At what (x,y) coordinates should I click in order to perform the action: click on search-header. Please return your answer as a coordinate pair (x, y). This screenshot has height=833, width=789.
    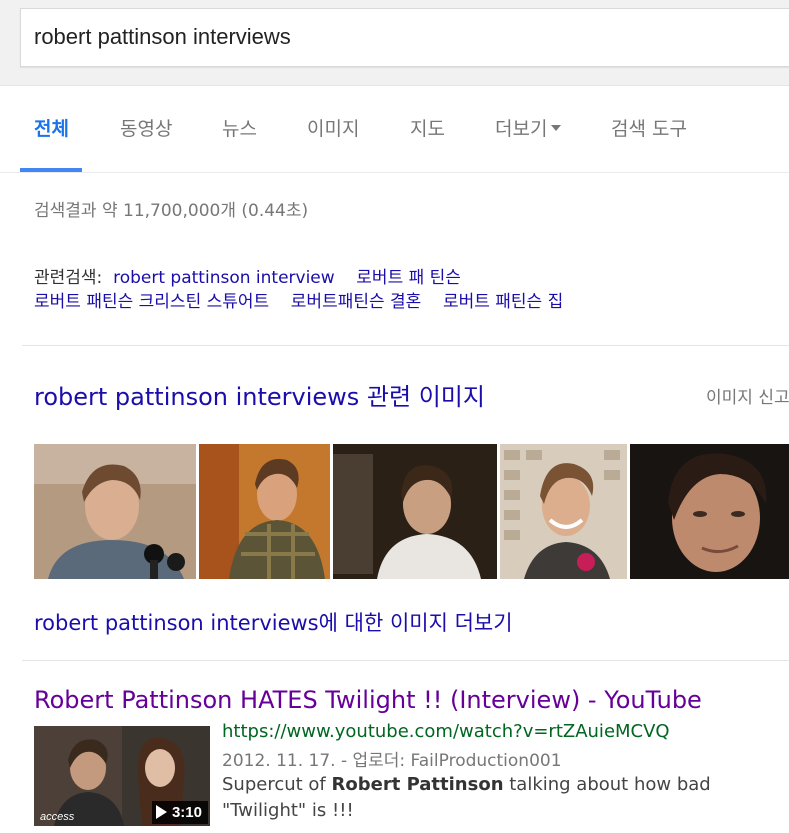
    Looking at the image, I should click on (394, 43).